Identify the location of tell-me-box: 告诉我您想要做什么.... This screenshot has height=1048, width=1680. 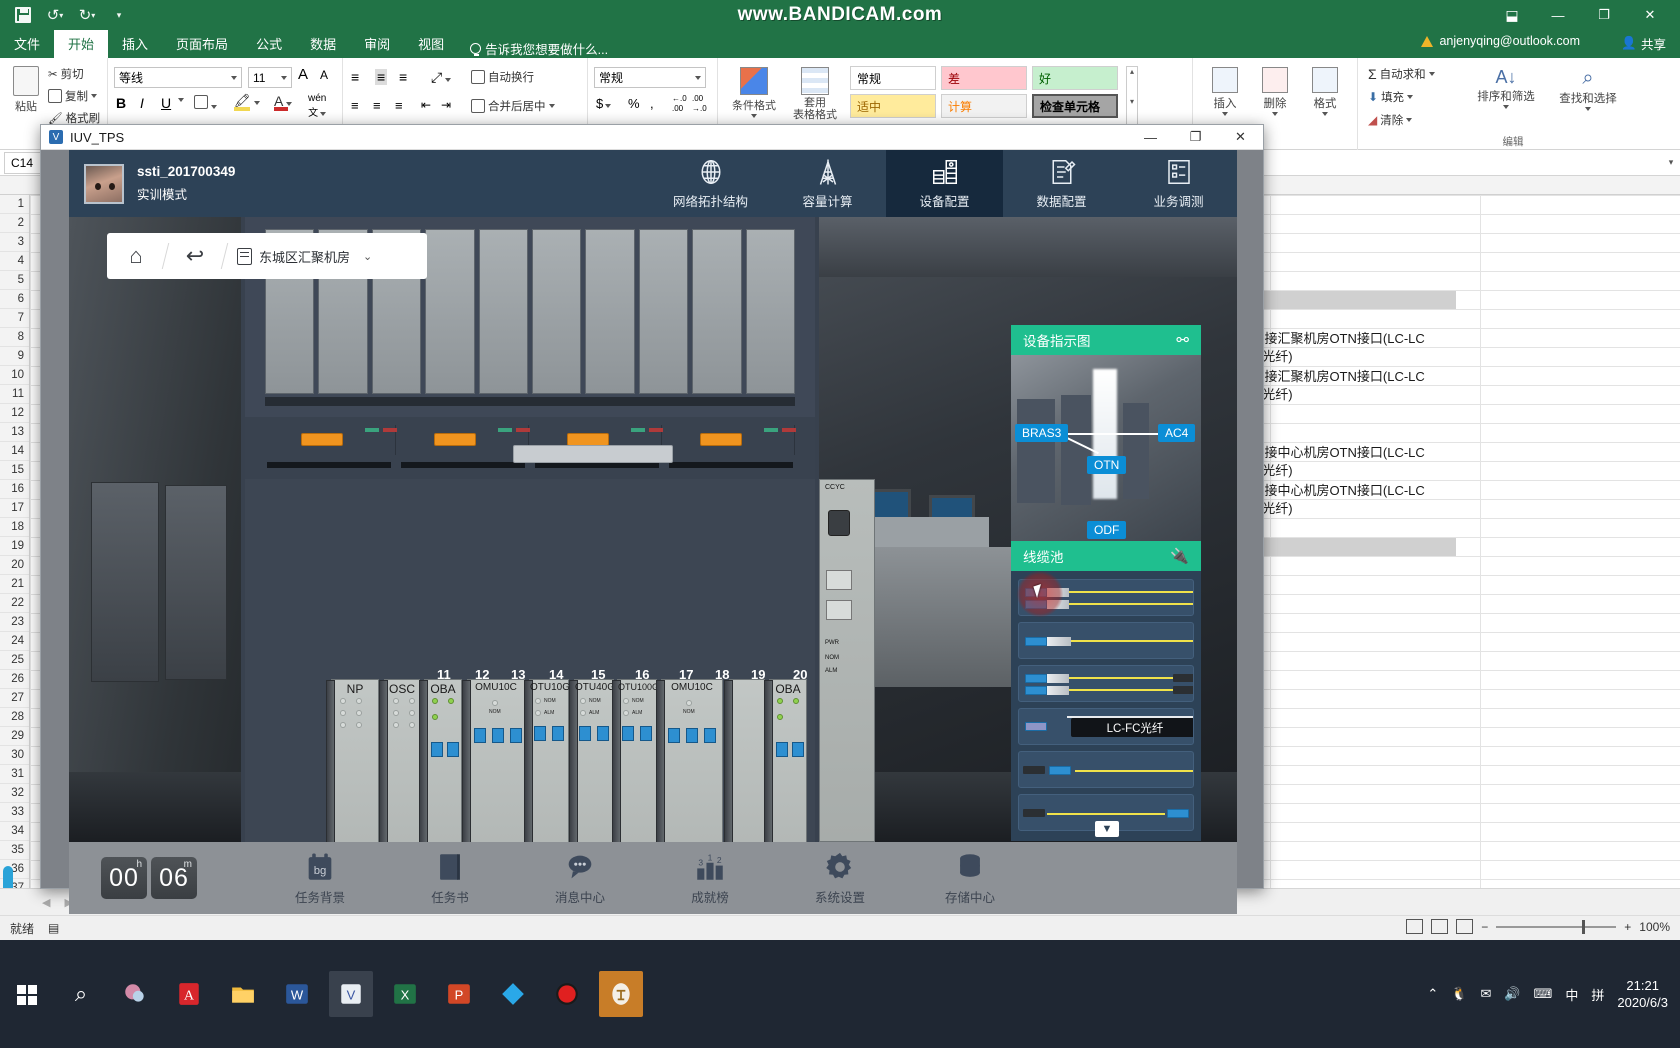
(533, 48).